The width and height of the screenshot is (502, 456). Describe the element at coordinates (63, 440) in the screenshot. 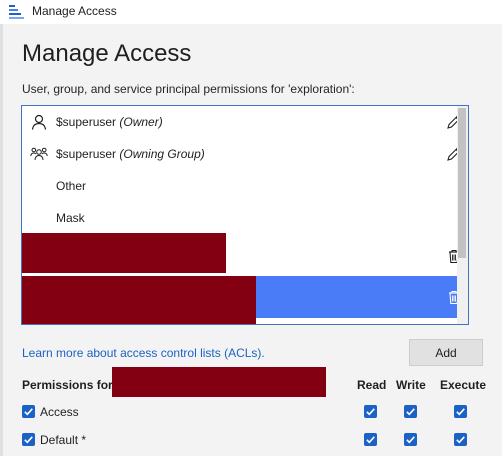

I see `default-row-label: Default *` at that location.